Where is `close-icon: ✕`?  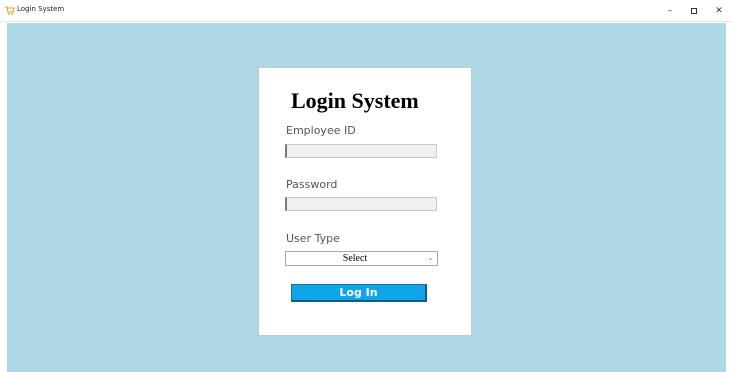
close-icon: ✕ is located at coordinates (719, 11).